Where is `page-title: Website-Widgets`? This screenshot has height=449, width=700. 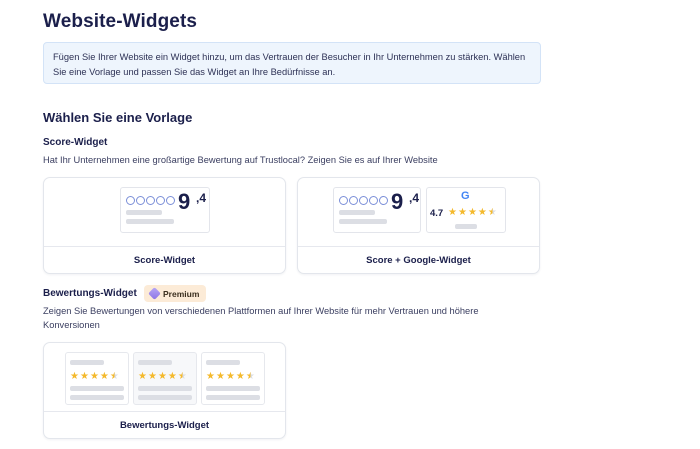
page-title: Website-Widgets is located at coordinates (120, 21).